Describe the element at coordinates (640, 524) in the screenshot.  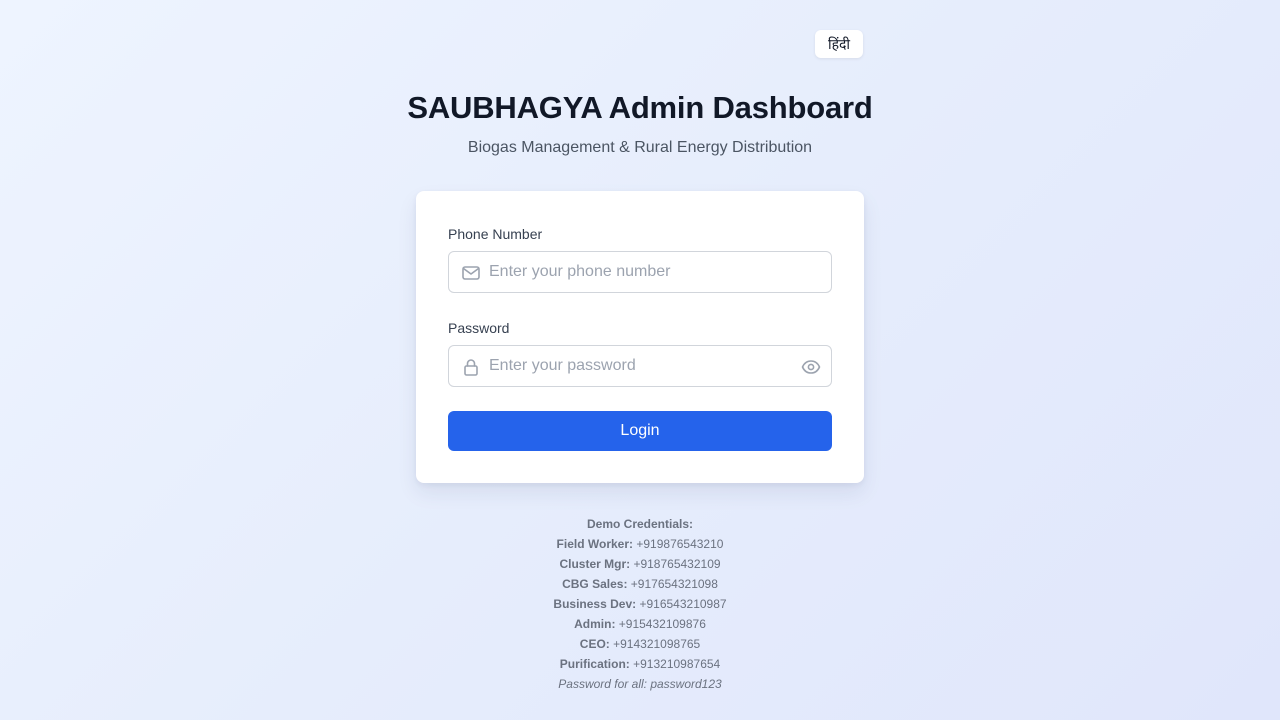
I see `demo-heading: Demo Credentials:` at that location.